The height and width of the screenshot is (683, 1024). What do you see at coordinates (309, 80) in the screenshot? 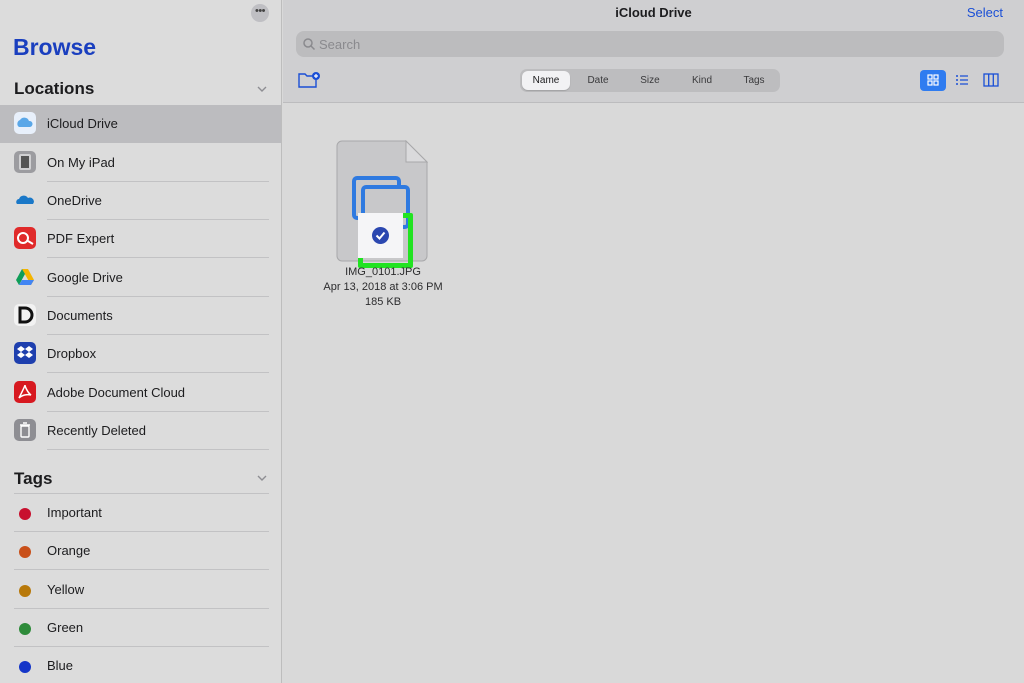
I see `new-folder-icon` at bounding box center [309, 80].